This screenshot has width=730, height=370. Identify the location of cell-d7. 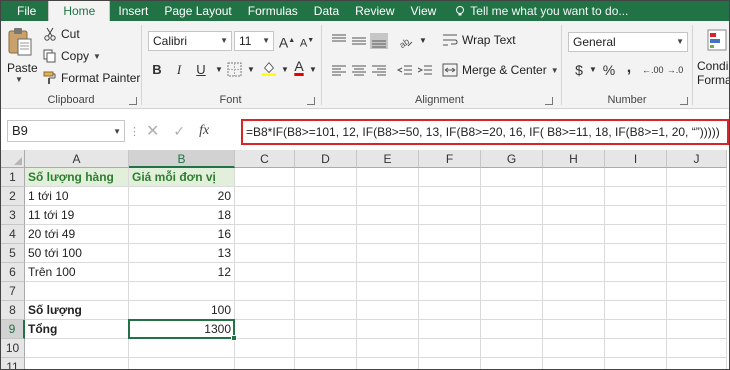
(326, 291).